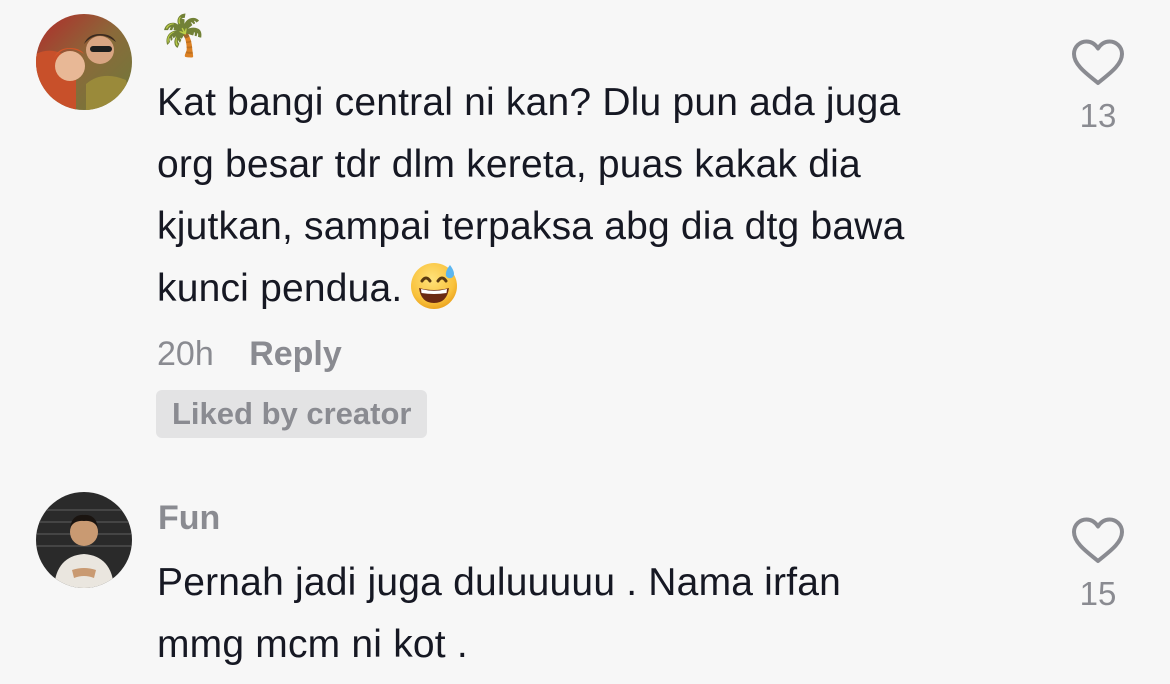 The image size is (1170, 684). What do you see at coordinates (312, 644) in the screenshot?
I see `comment-text-line: mmg mcm ni kot .` at bounding box center [312, 644].